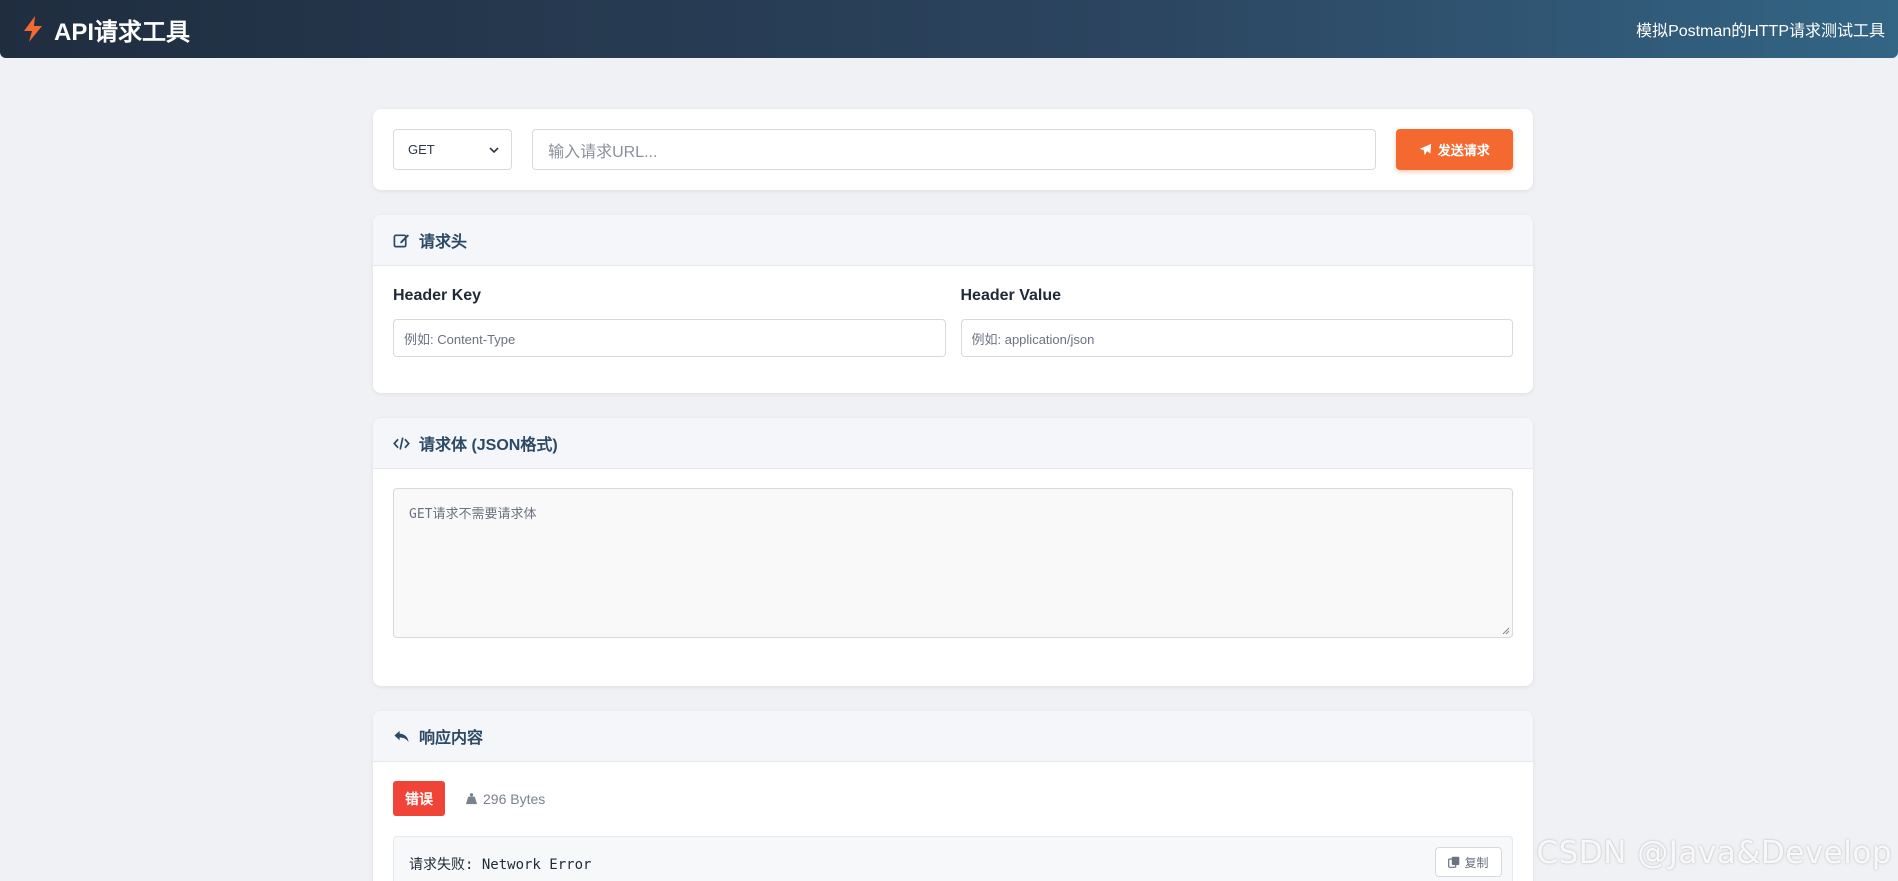 This screenshot has width=1898, height=881. I want to click on headers-title: 请求头, so click(443, 242).